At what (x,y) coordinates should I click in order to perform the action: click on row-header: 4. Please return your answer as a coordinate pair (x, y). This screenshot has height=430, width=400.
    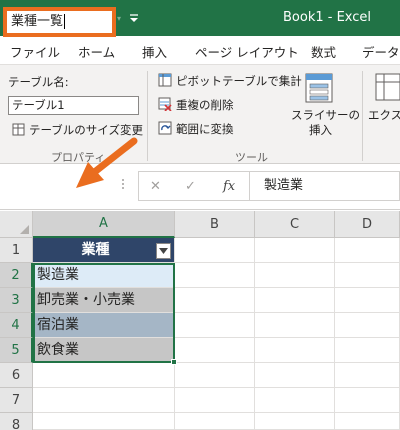
    Looking at the image, I should click on (16, 325).